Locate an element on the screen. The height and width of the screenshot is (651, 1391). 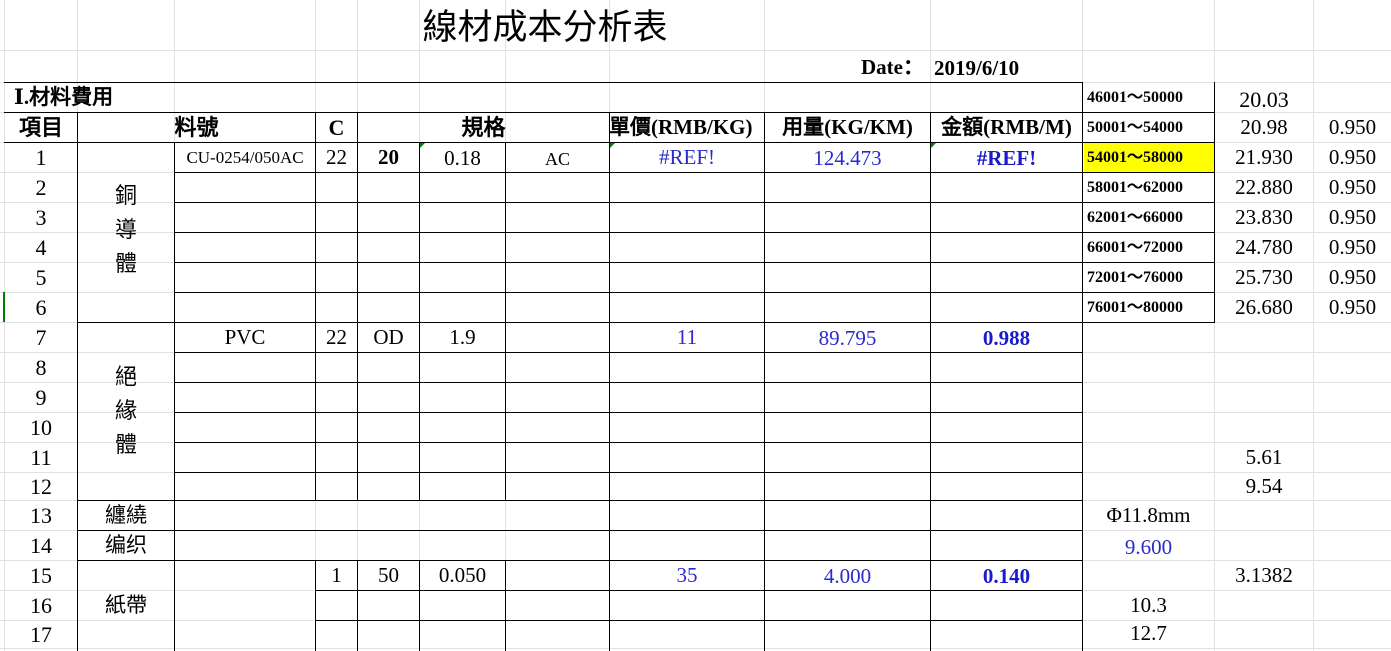
part-no-cell: PVC is located at coordinates (245, 337).